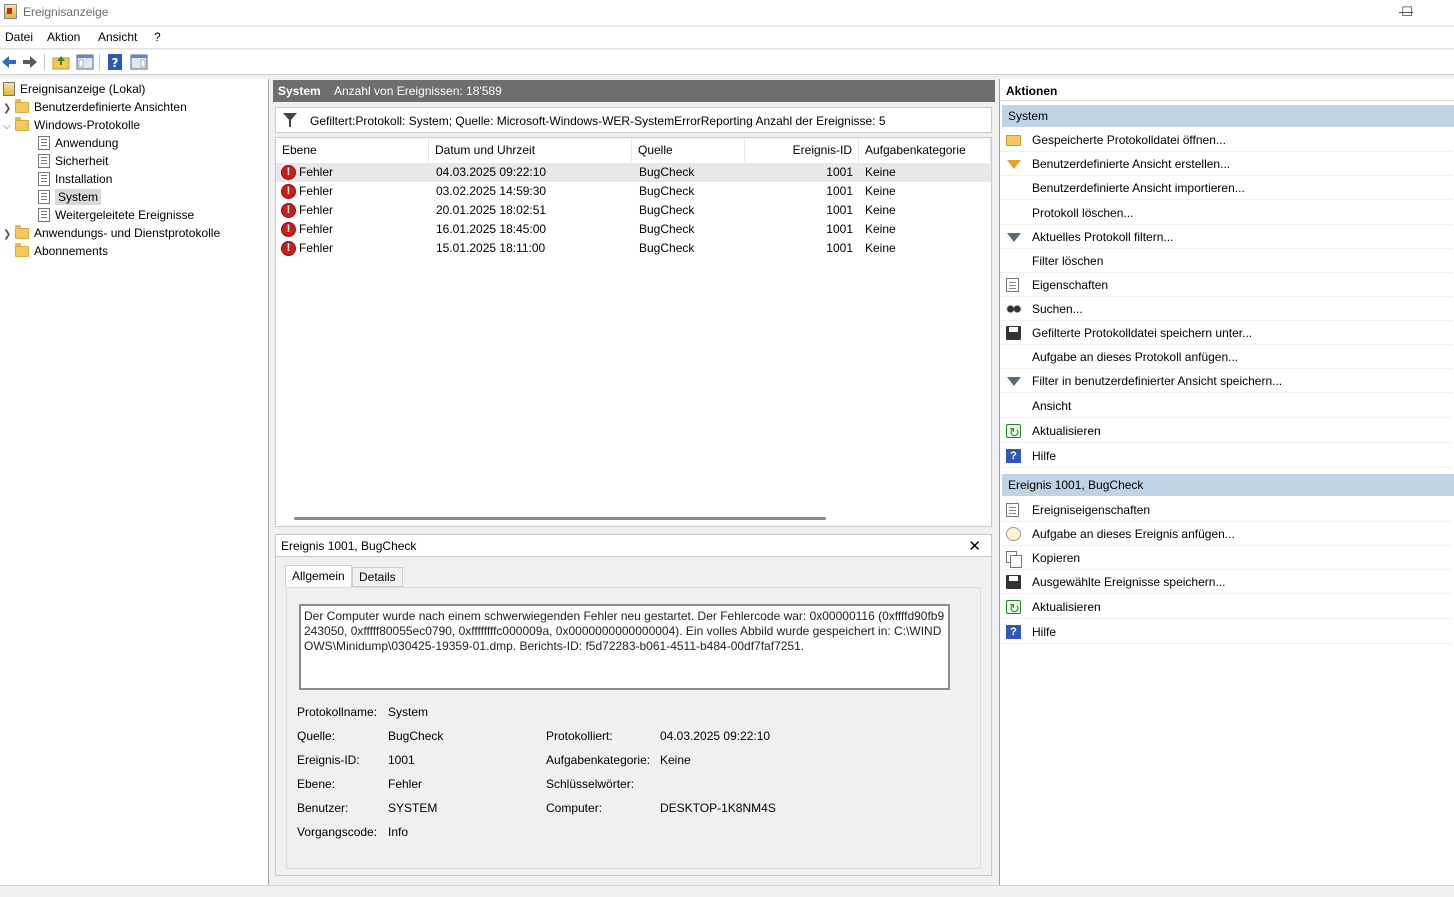 This screenshot has width=1454, height=897. Describe the element at coordinates (1226, 608) in the screenshot. I see `action-refresh-event: Aktualisieren` at that location.